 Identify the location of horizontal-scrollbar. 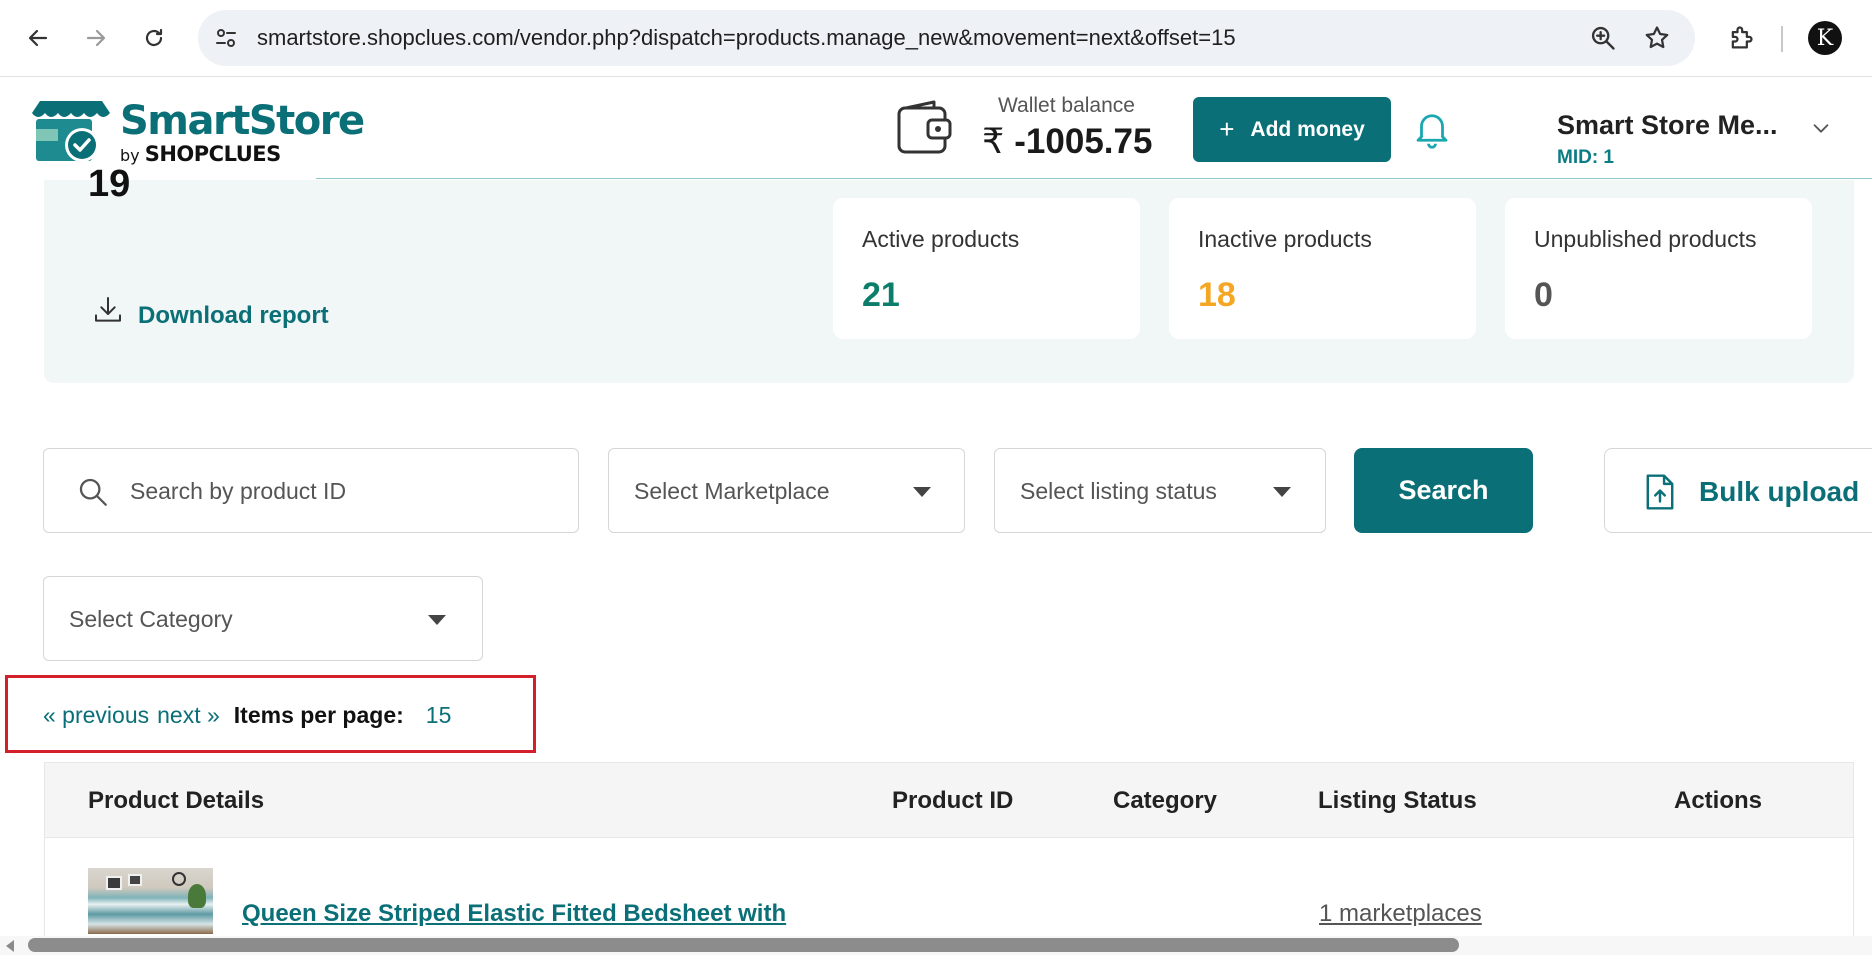
(936, 945).